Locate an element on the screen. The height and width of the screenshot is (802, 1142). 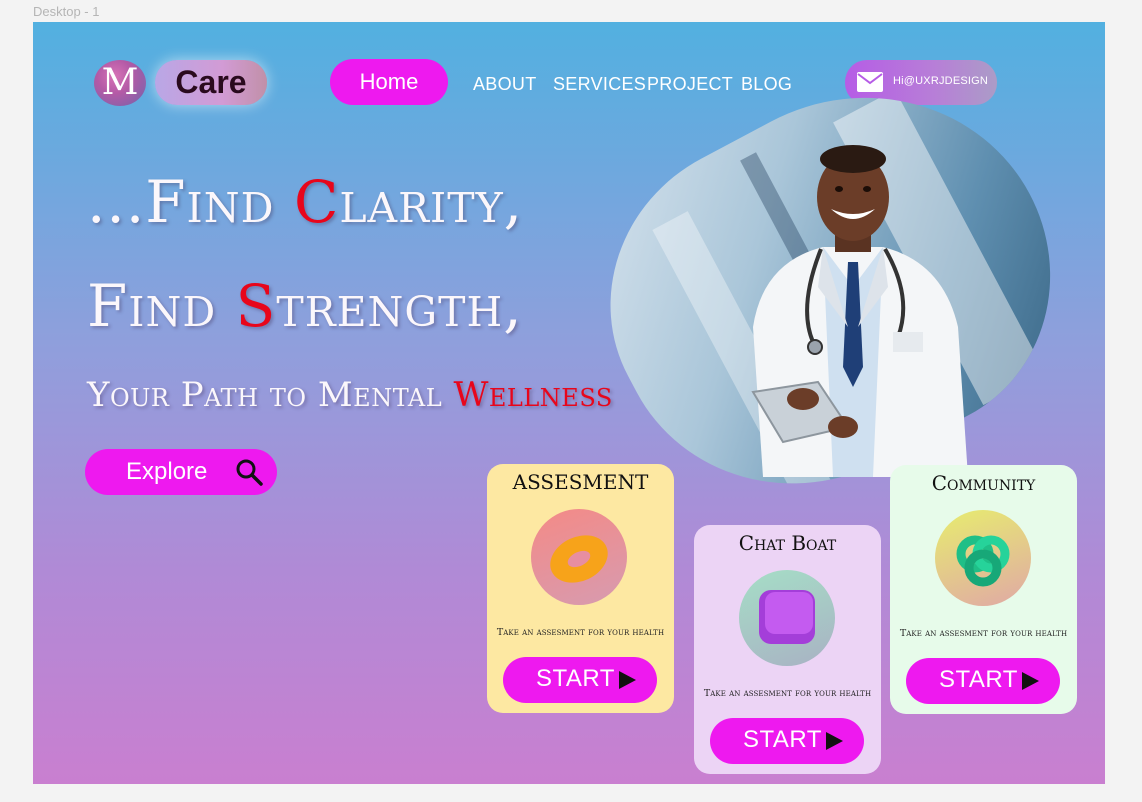
headline-line1-suffix: larity, is located at coordinates (431, 202).